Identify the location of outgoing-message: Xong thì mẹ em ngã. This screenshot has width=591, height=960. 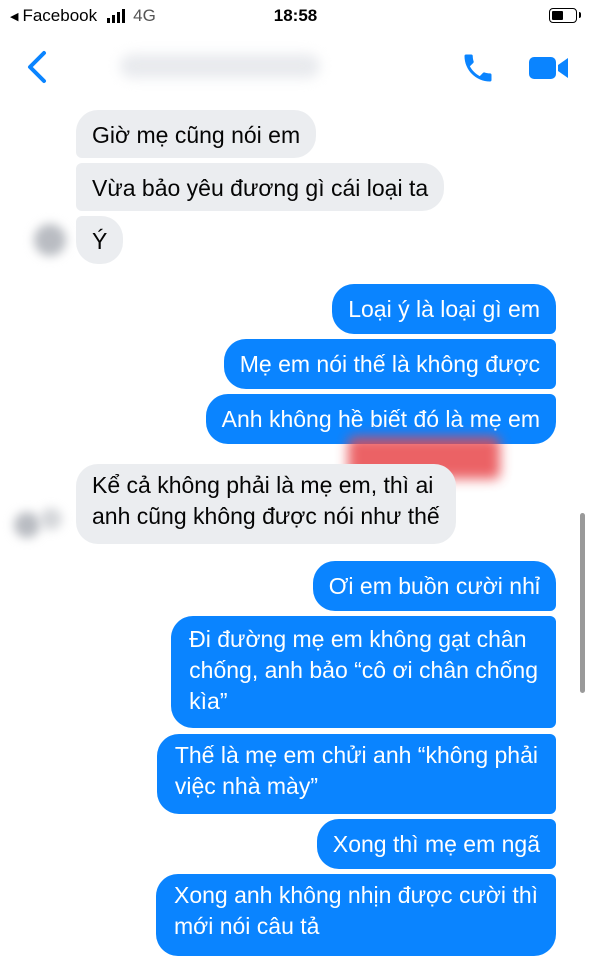
(436, 844).